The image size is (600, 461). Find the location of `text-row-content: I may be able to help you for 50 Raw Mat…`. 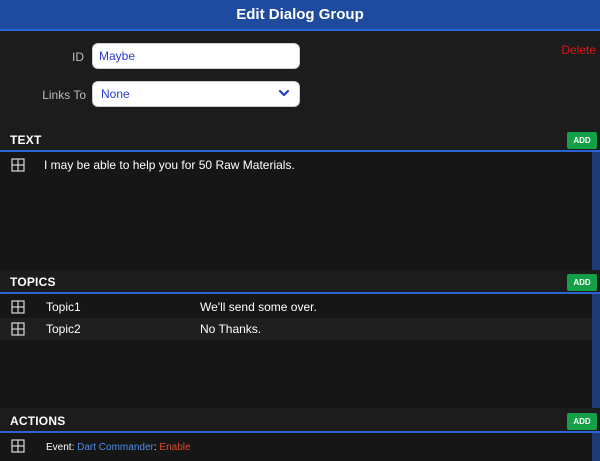

text-row-content: I may be able to help you for 50 Raw Mat… is located at coordinates (169, 165).